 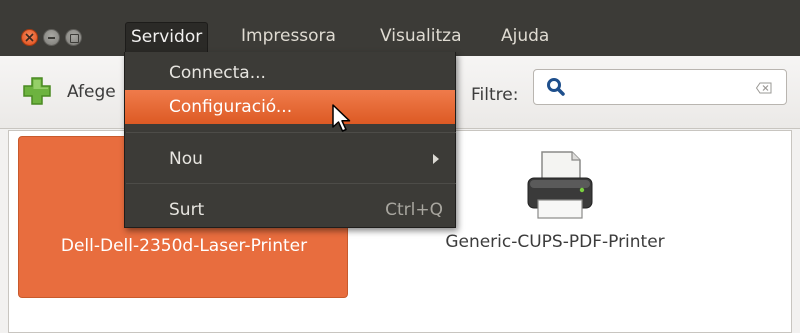 What do you see at coordinates (290, 210) in the screenshot?
I see `menu-item-surt: Surt Ctrl+Q` at bounding box center [290, 210].